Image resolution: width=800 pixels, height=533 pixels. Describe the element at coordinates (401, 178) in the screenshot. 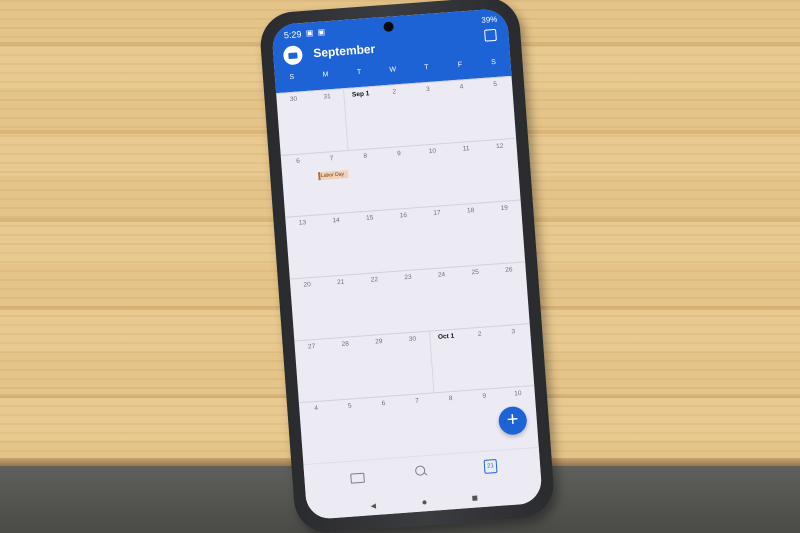

I see `calendar-day-cell: 9` at that location.